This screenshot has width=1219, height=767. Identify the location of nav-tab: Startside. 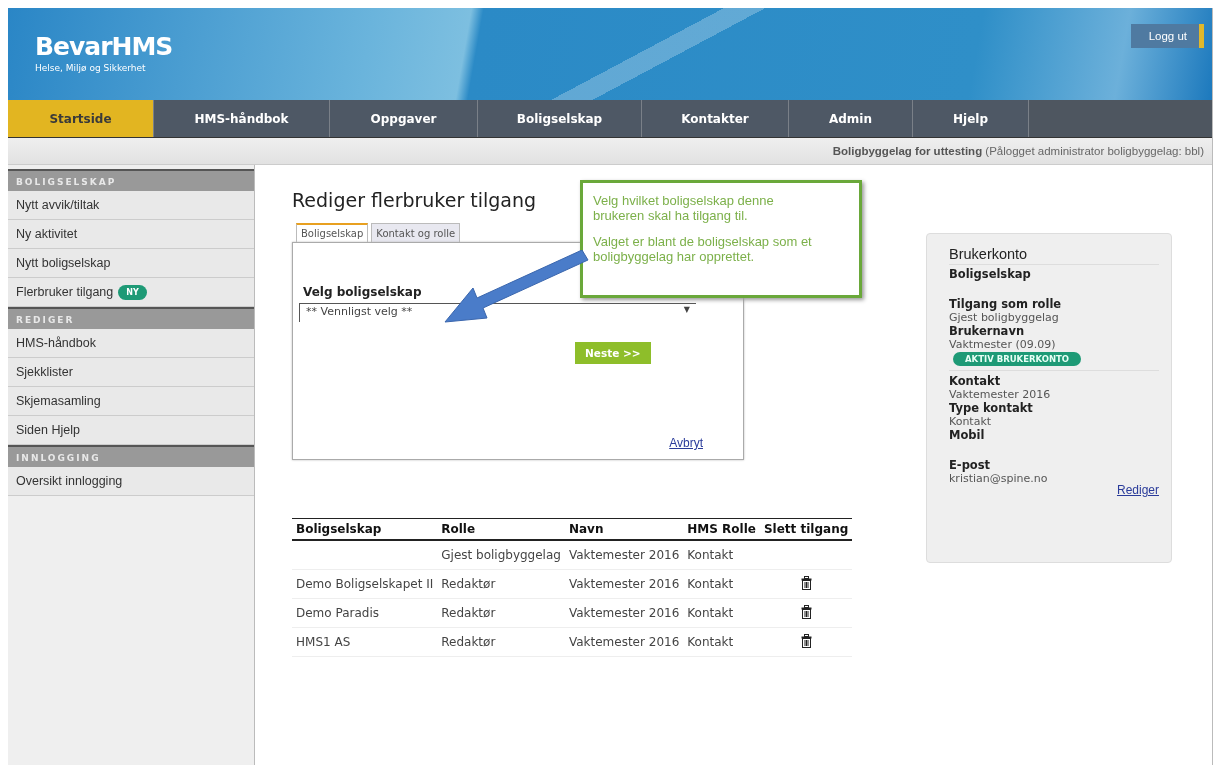
(81, 118).